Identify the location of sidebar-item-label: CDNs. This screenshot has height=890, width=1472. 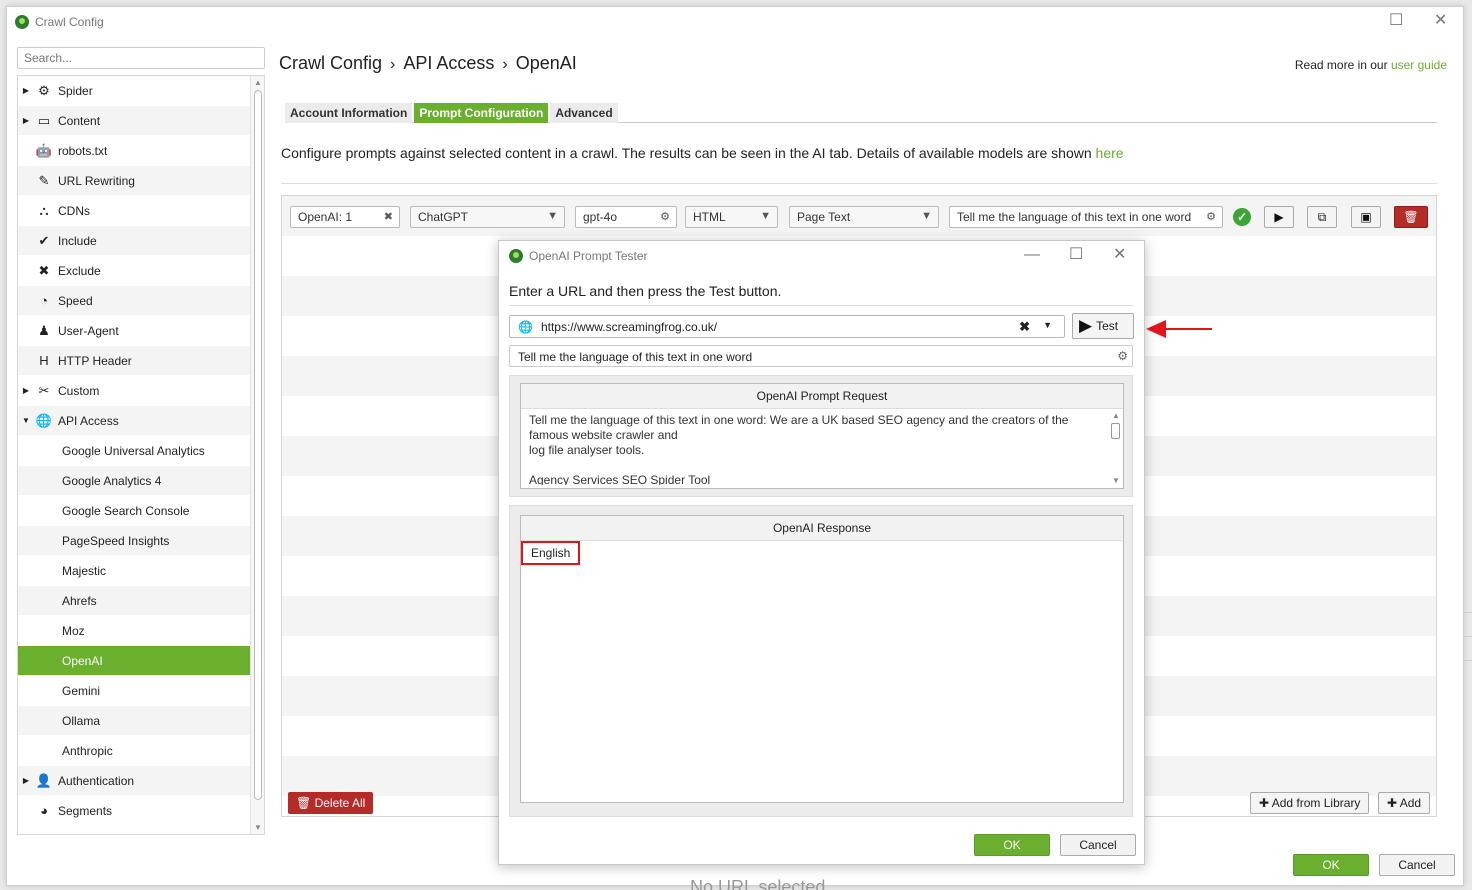
(74, 210).